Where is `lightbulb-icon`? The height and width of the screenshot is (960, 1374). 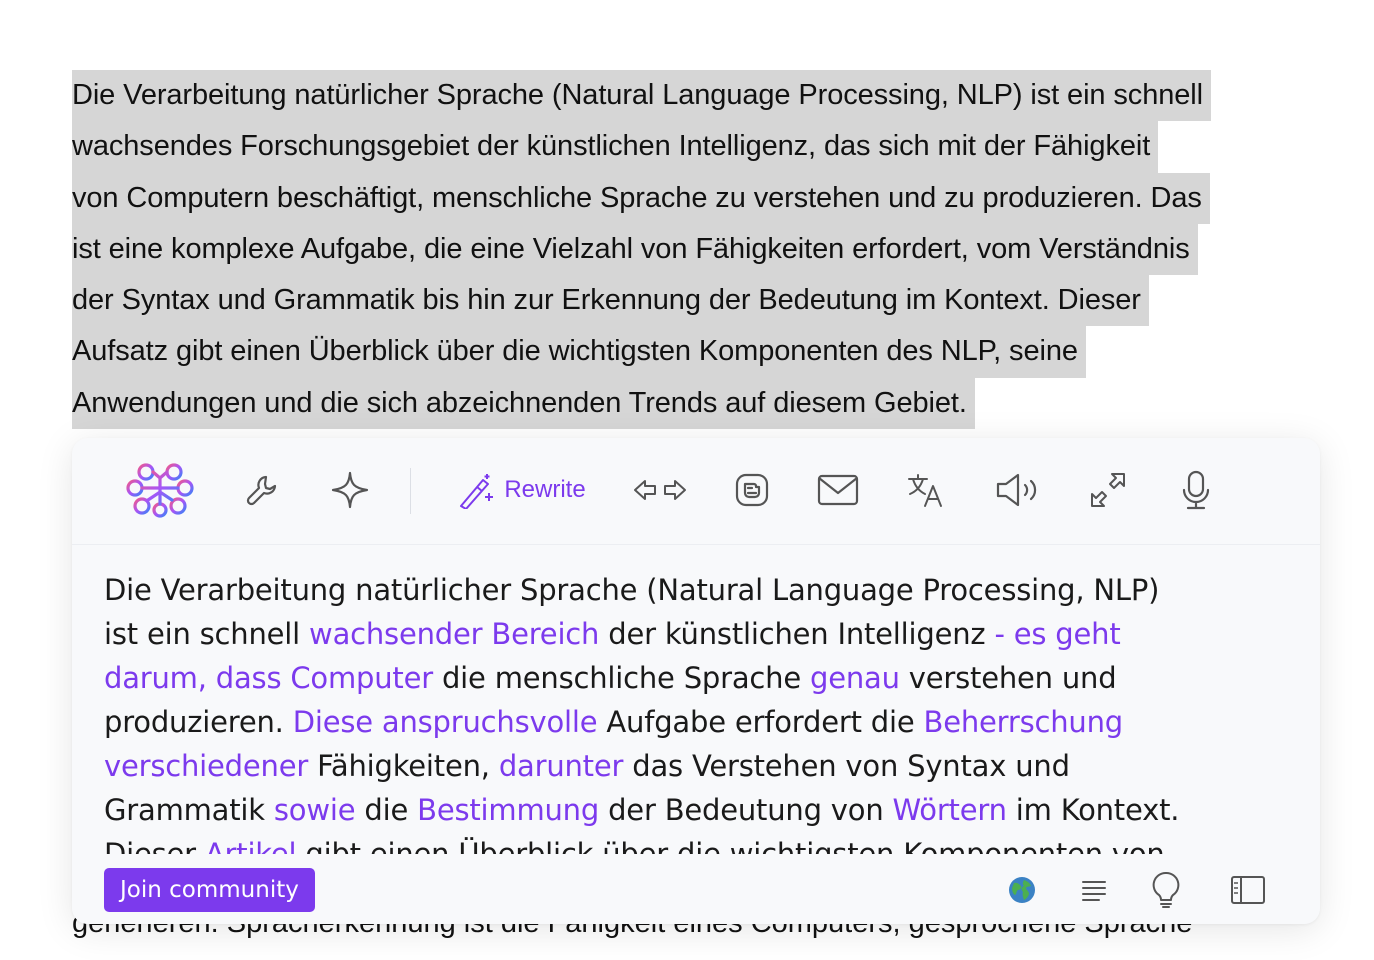 lightbulb-icon is located at coordinates (1166, 889).